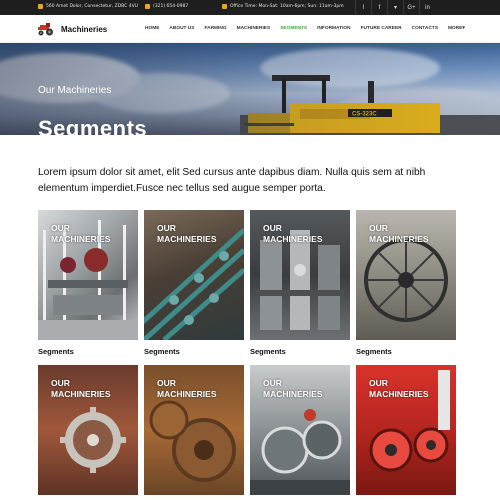 This screenshot has height=500, width=500. What do you see at coordinates (427, 7) in the screenshot?
I see `linkedin-icon: in` at bounding box center [427, 7].